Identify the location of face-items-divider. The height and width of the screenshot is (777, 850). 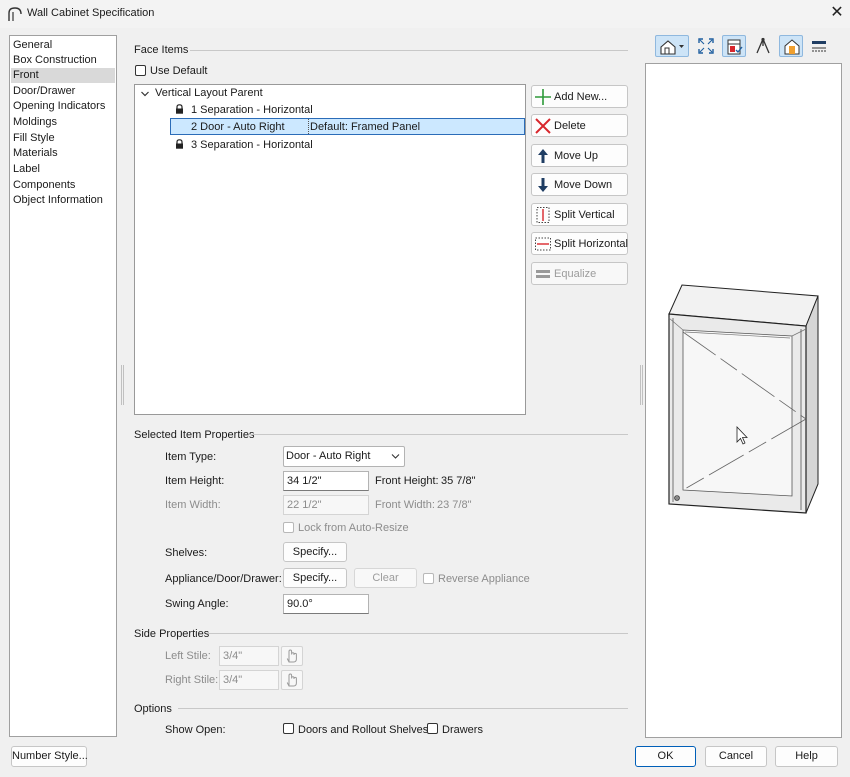
(409, 50).